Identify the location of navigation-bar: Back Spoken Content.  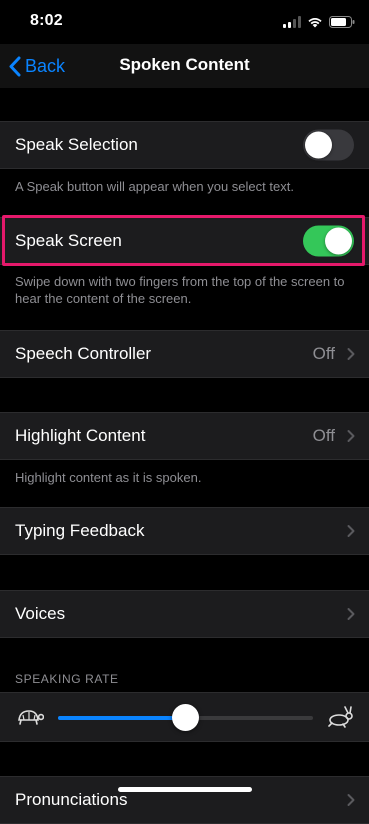
(184, 66).